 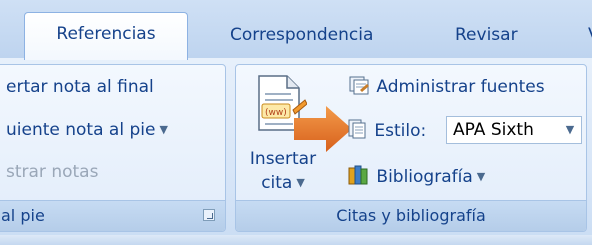 I want to click on ribbon-bottom-edge, so click(x=296, y=240).